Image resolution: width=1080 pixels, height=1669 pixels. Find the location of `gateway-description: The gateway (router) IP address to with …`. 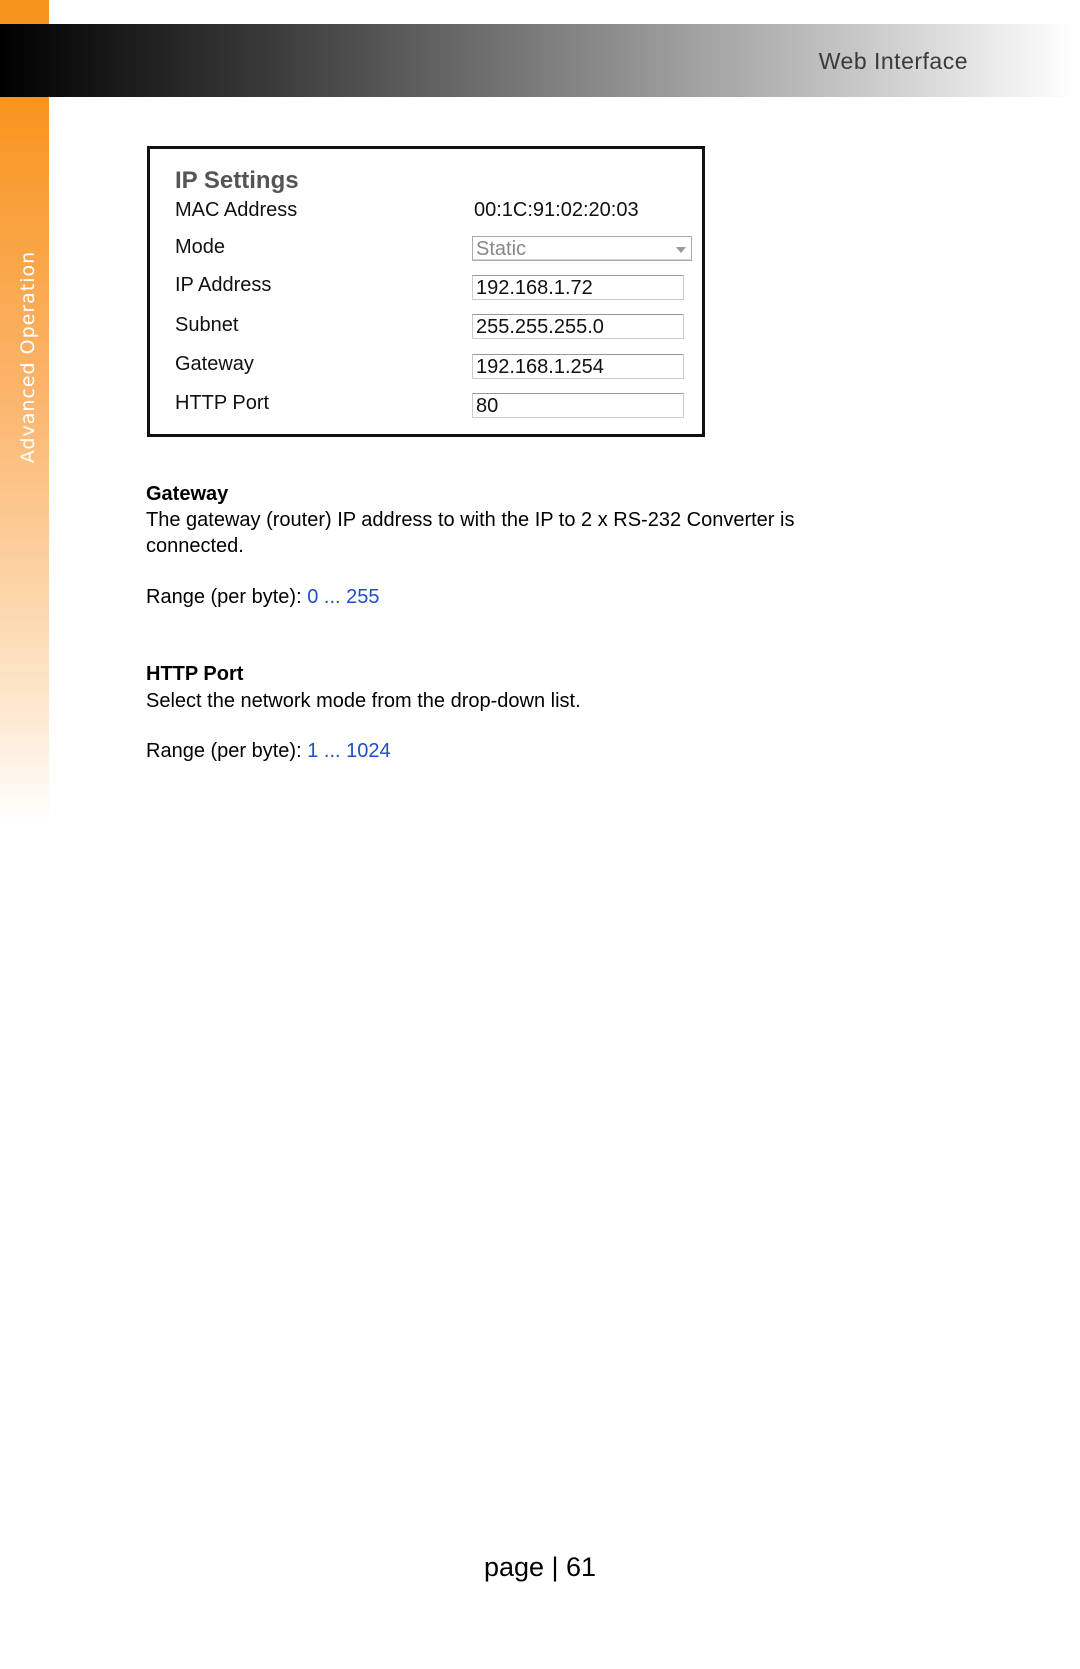

gateway-description: The gateway (router) IP address to with … is located at coordinates (470, 533).